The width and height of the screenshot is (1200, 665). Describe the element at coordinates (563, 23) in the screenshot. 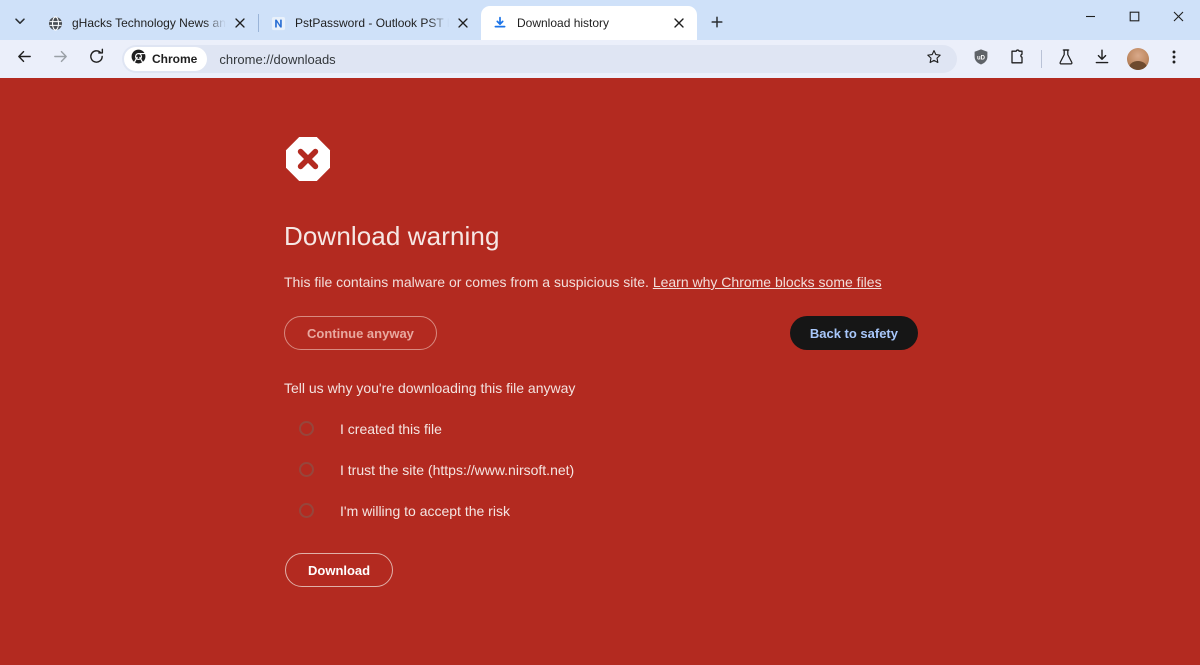

I see `tab-title: Download history` at that location.